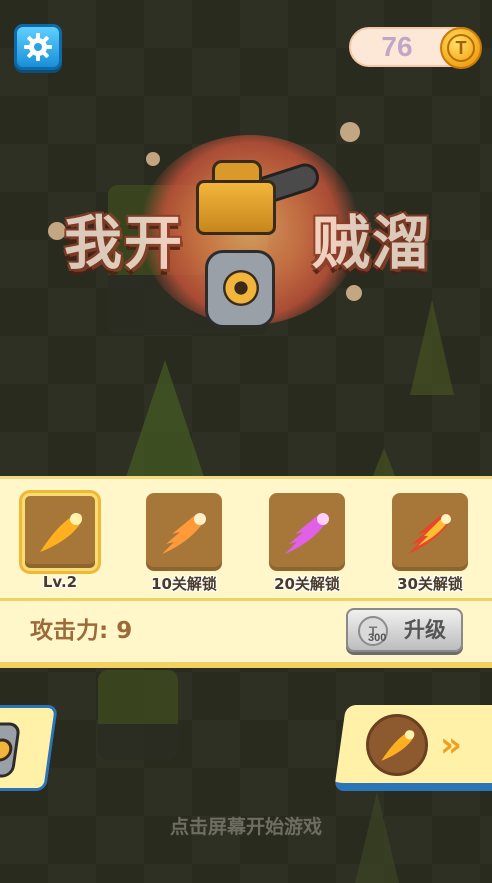  I want to click on settings-button, so click(38, 47).